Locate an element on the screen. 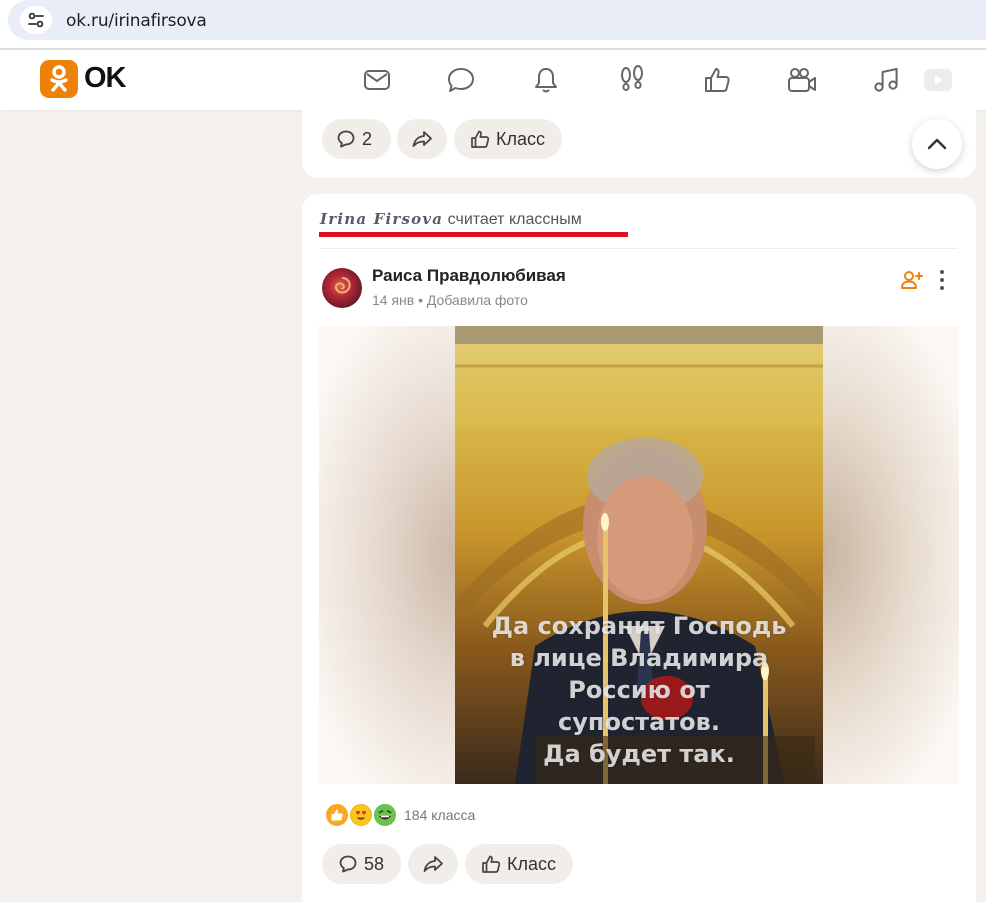  highlight-underline is located at coordinates (473, 234).